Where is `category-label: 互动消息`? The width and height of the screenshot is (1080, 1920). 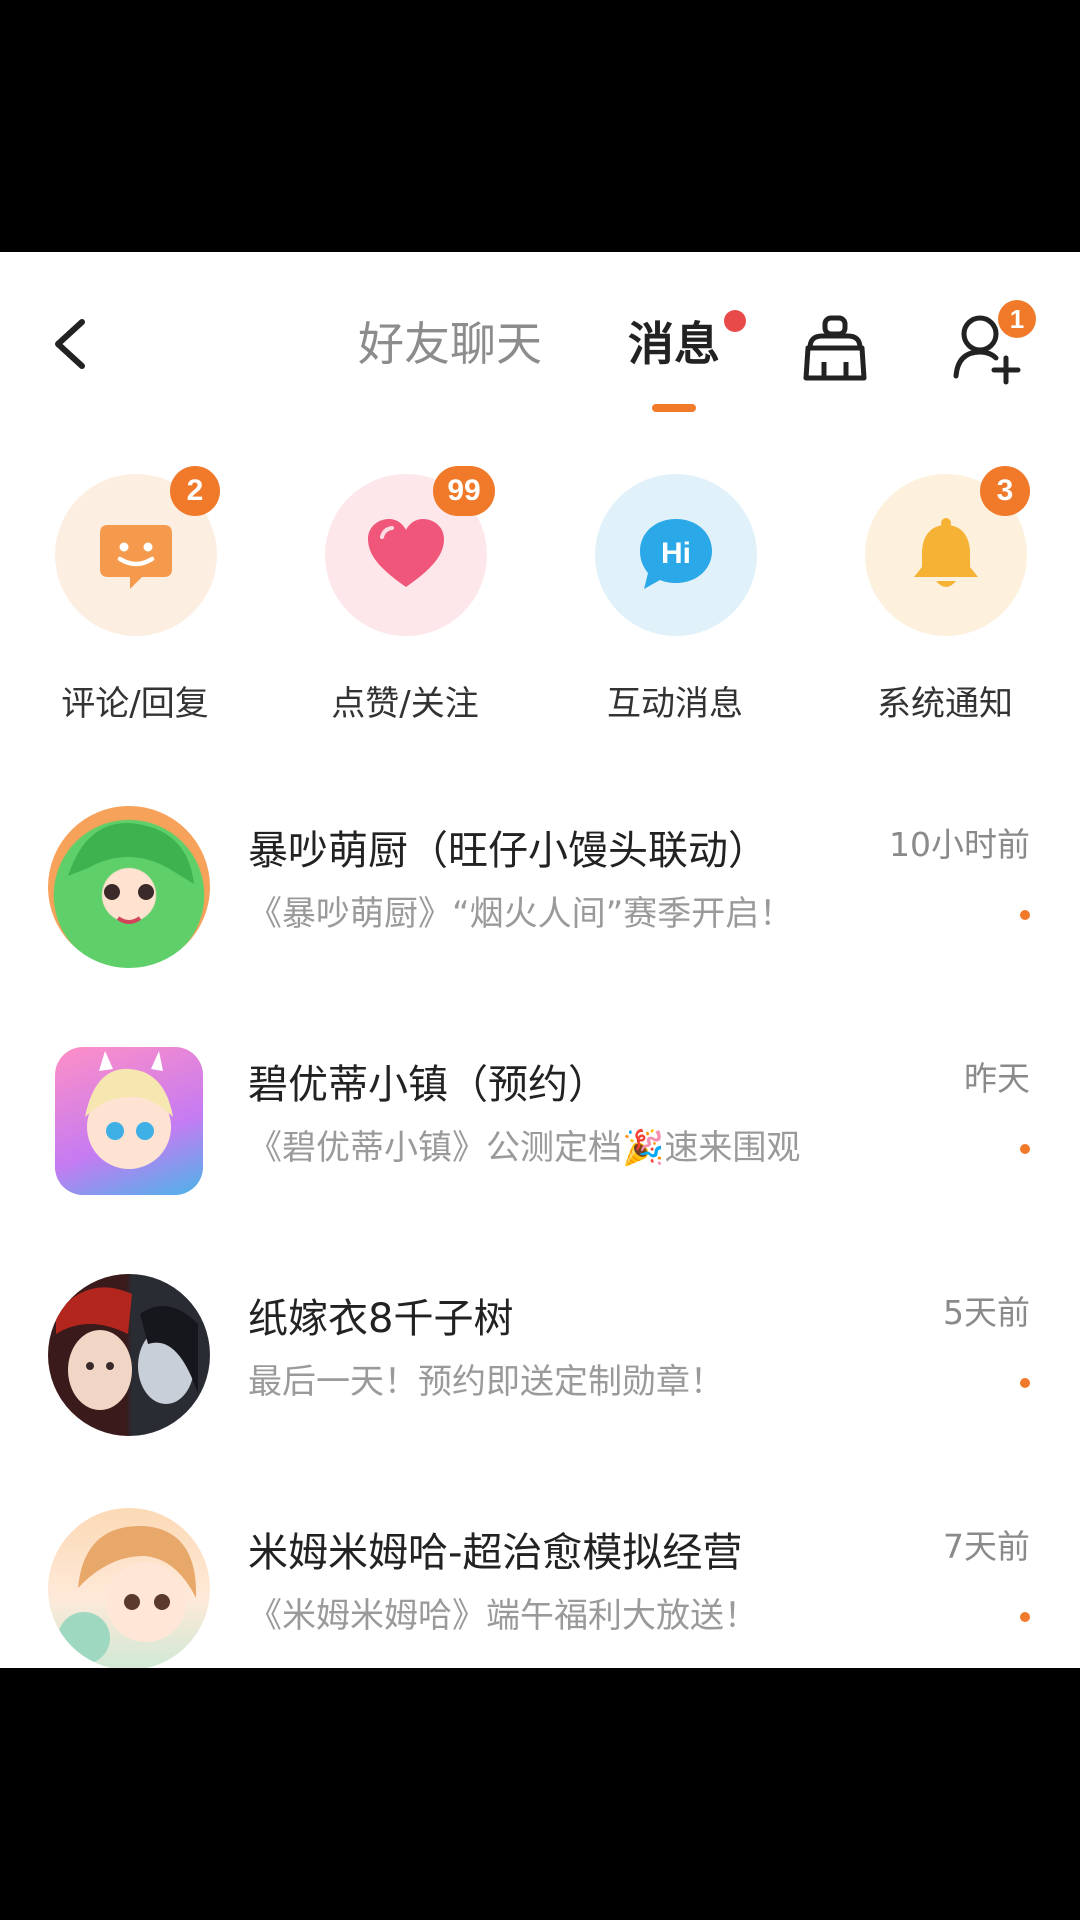
category-label: 互动消息 is located at coordinates (675, 704).